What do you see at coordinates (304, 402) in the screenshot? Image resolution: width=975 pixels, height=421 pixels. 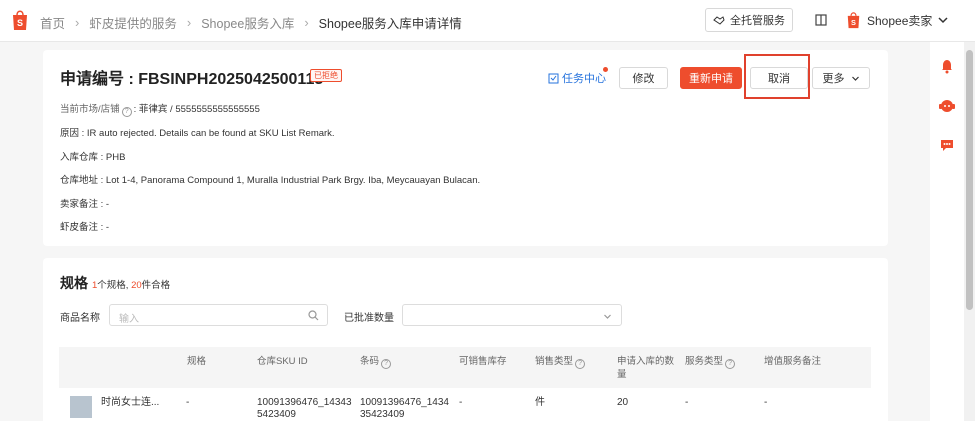 I see `sku-id-line: 10091396476_14343` at bounding box center [304, 402].